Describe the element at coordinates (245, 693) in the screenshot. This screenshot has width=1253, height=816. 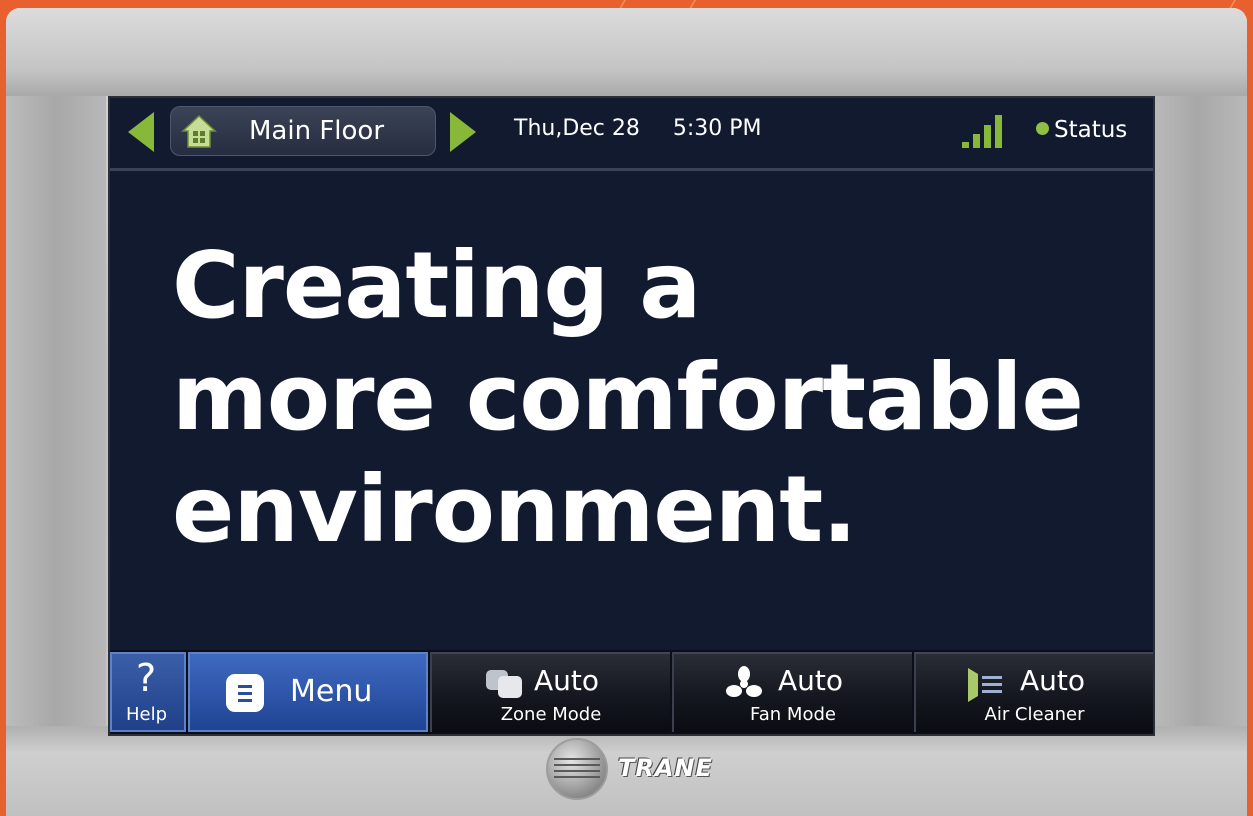
I see `menu-icon` at that location.